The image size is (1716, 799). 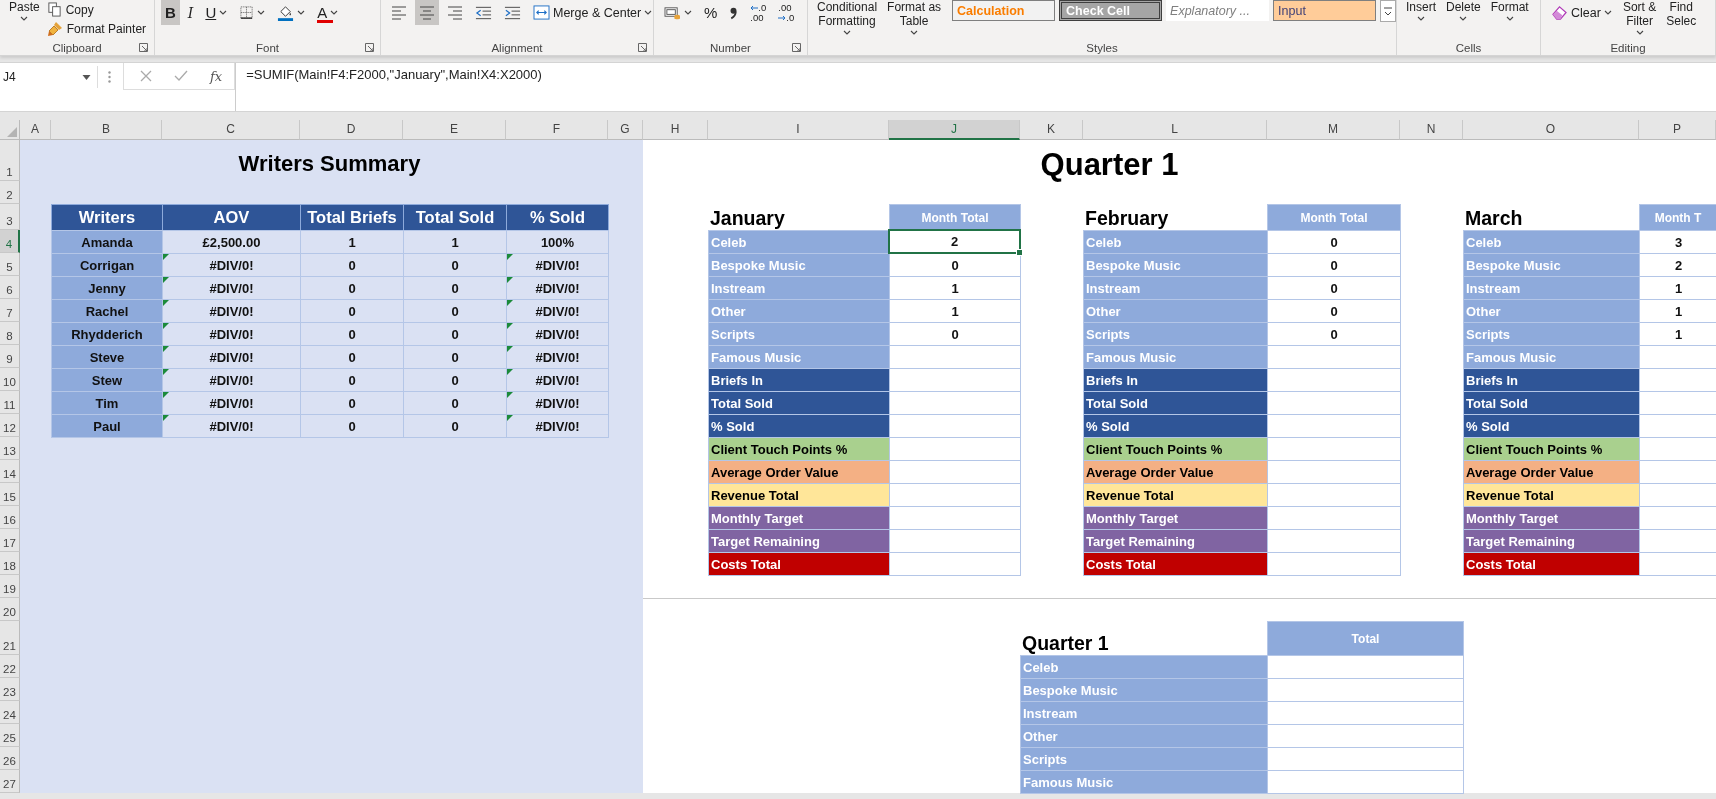 What do you see at coordinates (24, 10) in the screenshot?
I see `ribbon-button: Paste` at bounding box center [24, 10].